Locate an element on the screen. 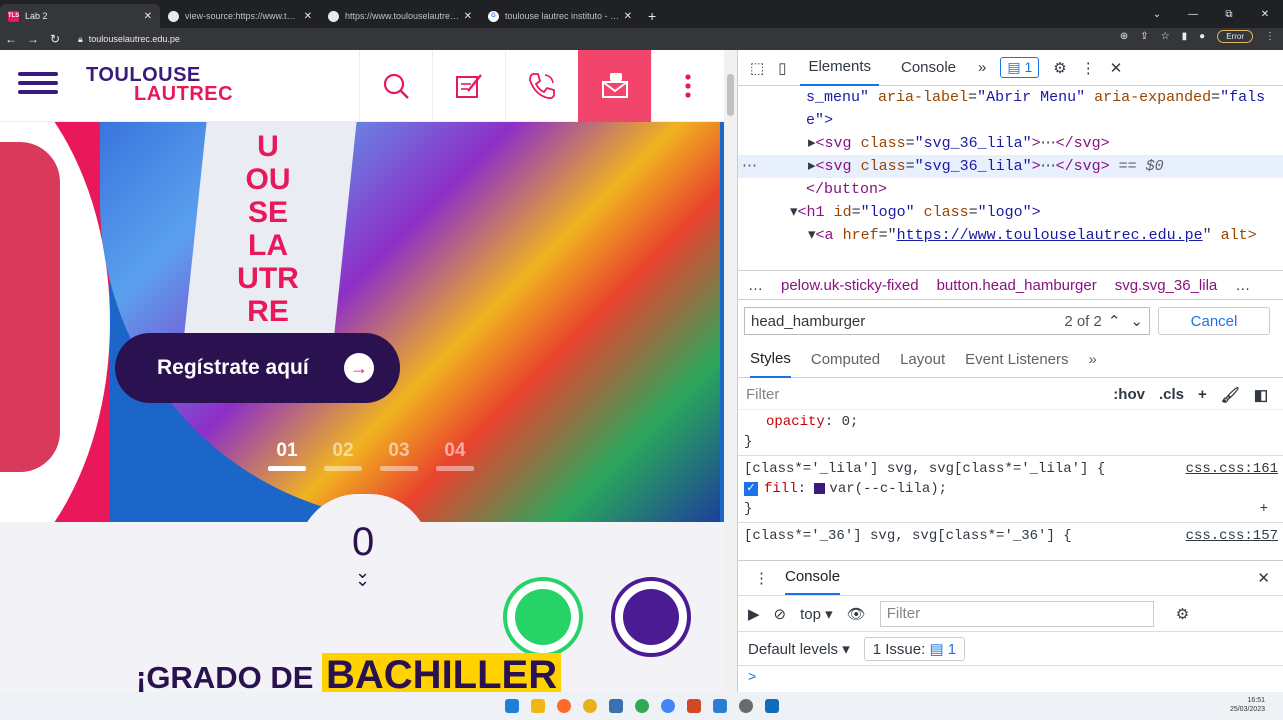  url-field: 🔒︎ toulouselautrec.edu.pe is located at coordinates (129, 39).